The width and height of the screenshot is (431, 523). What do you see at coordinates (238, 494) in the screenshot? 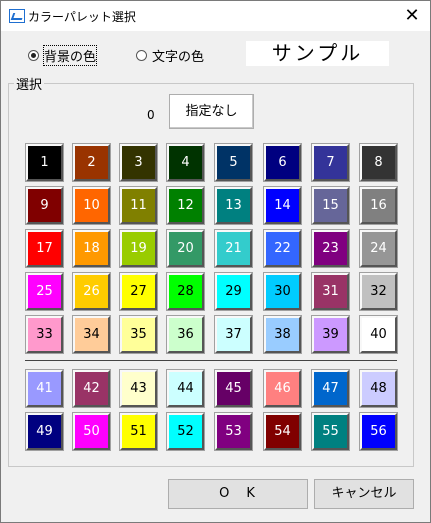
I see `ok-button: O K` at bounding box center [238, 494].